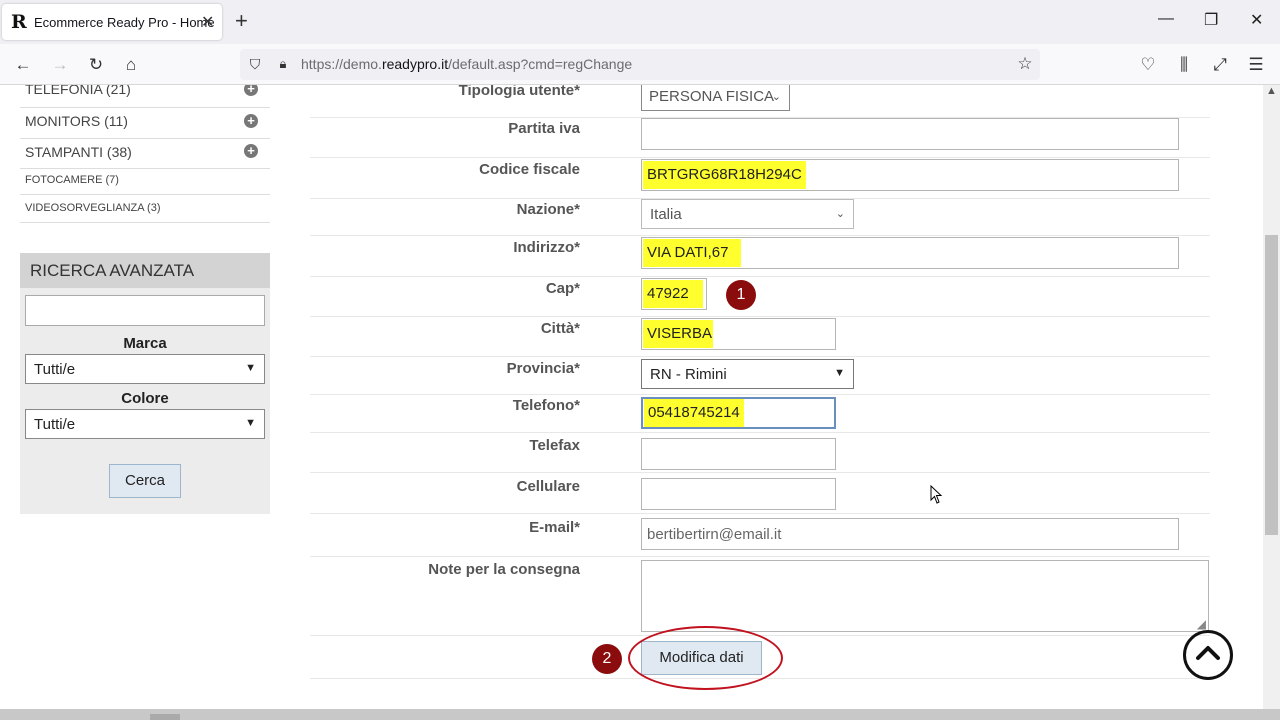  Describe the element at coordinates (19, 22) in the screenshot. I see `readypro-favicon-icon: R` at that location.